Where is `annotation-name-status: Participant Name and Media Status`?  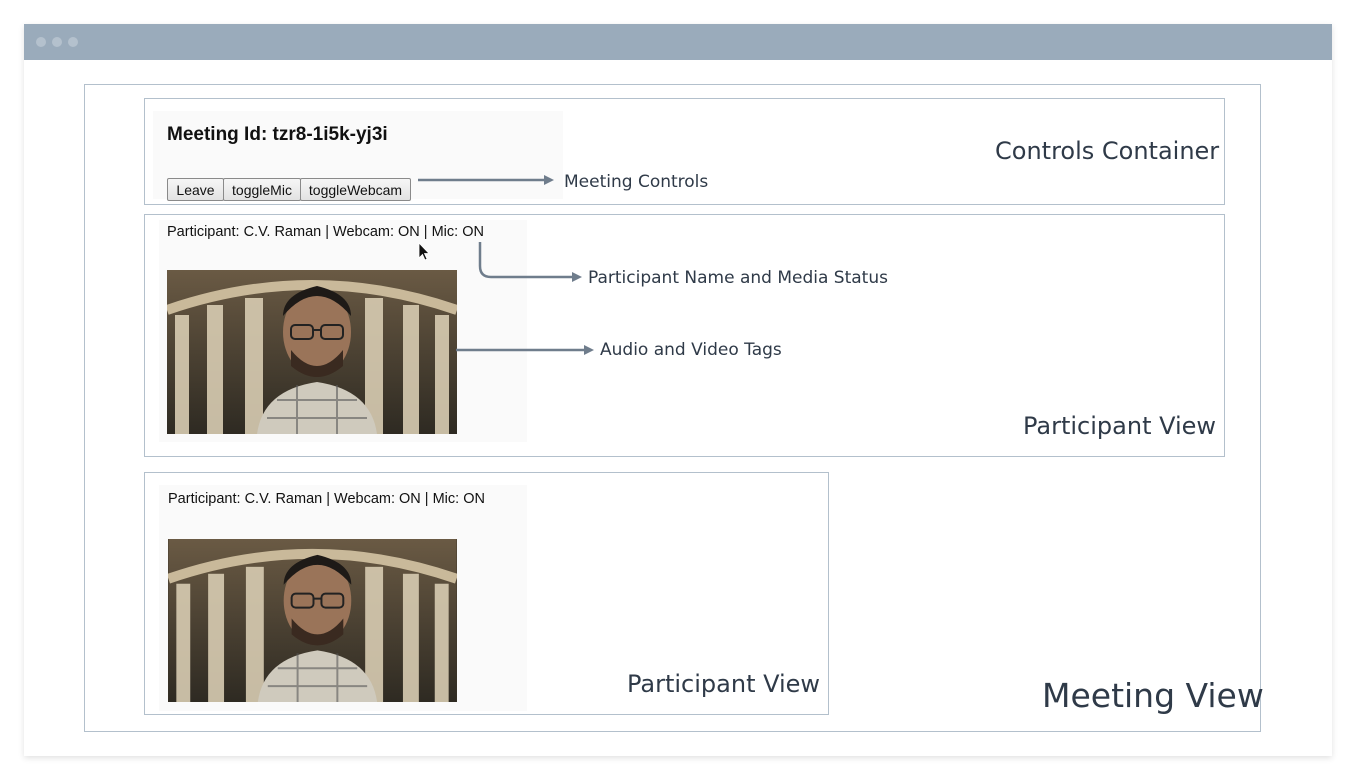 annotation-name-status: Participant Name and Media Status is located at coordinates (738, 278).